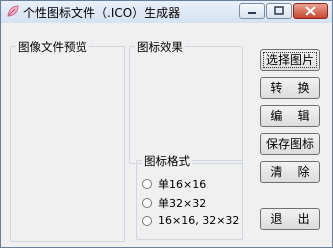  I want to click on title-bar: 个性图标文件（.ICO）生成器, so click(166, 12).